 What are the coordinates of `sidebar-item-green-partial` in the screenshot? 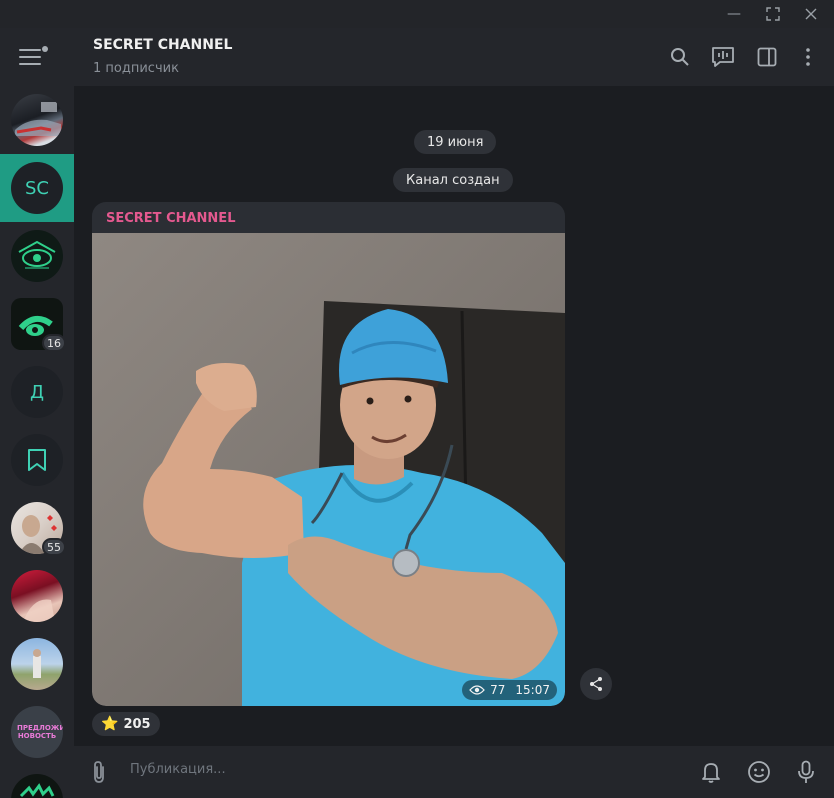 It's located at (37, 782).